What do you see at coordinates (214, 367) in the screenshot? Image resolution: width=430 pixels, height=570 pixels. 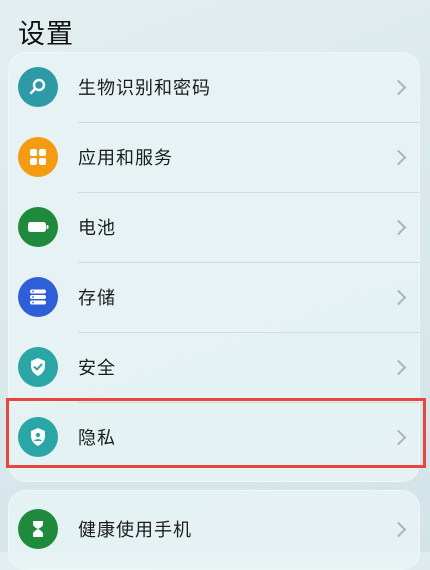 I see `settings-item-security: 安全` at bounding box center [214, 367].